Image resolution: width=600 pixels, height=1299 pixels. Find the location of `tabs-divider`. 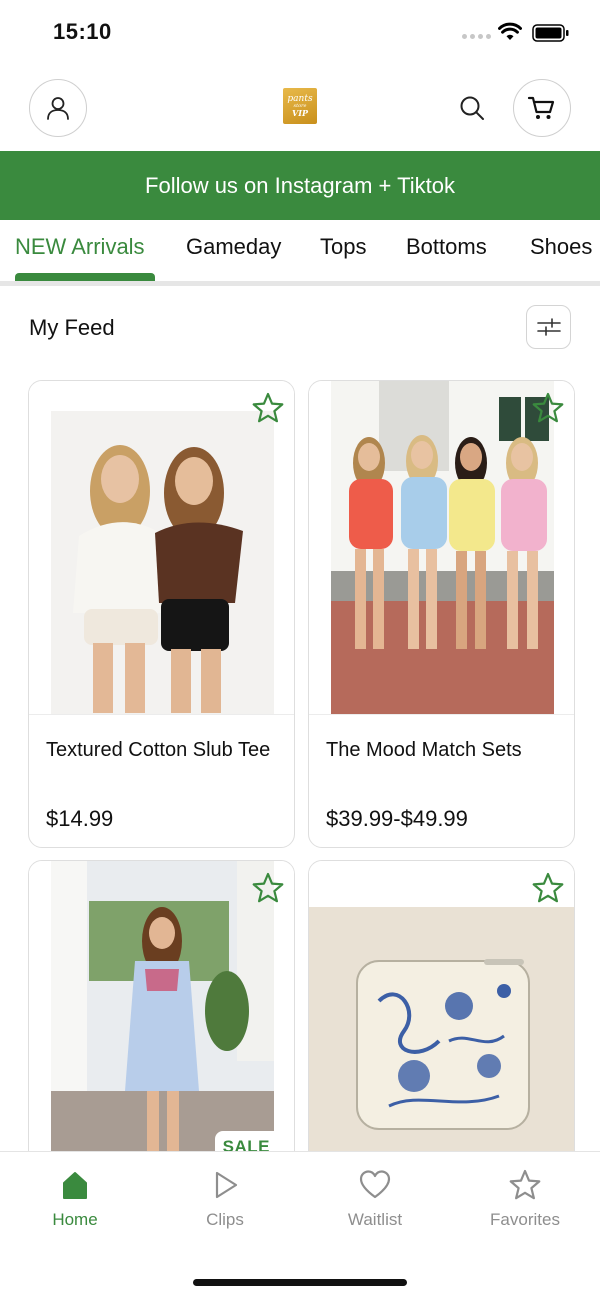

tabs-divider is located at coordinates (300, 283).